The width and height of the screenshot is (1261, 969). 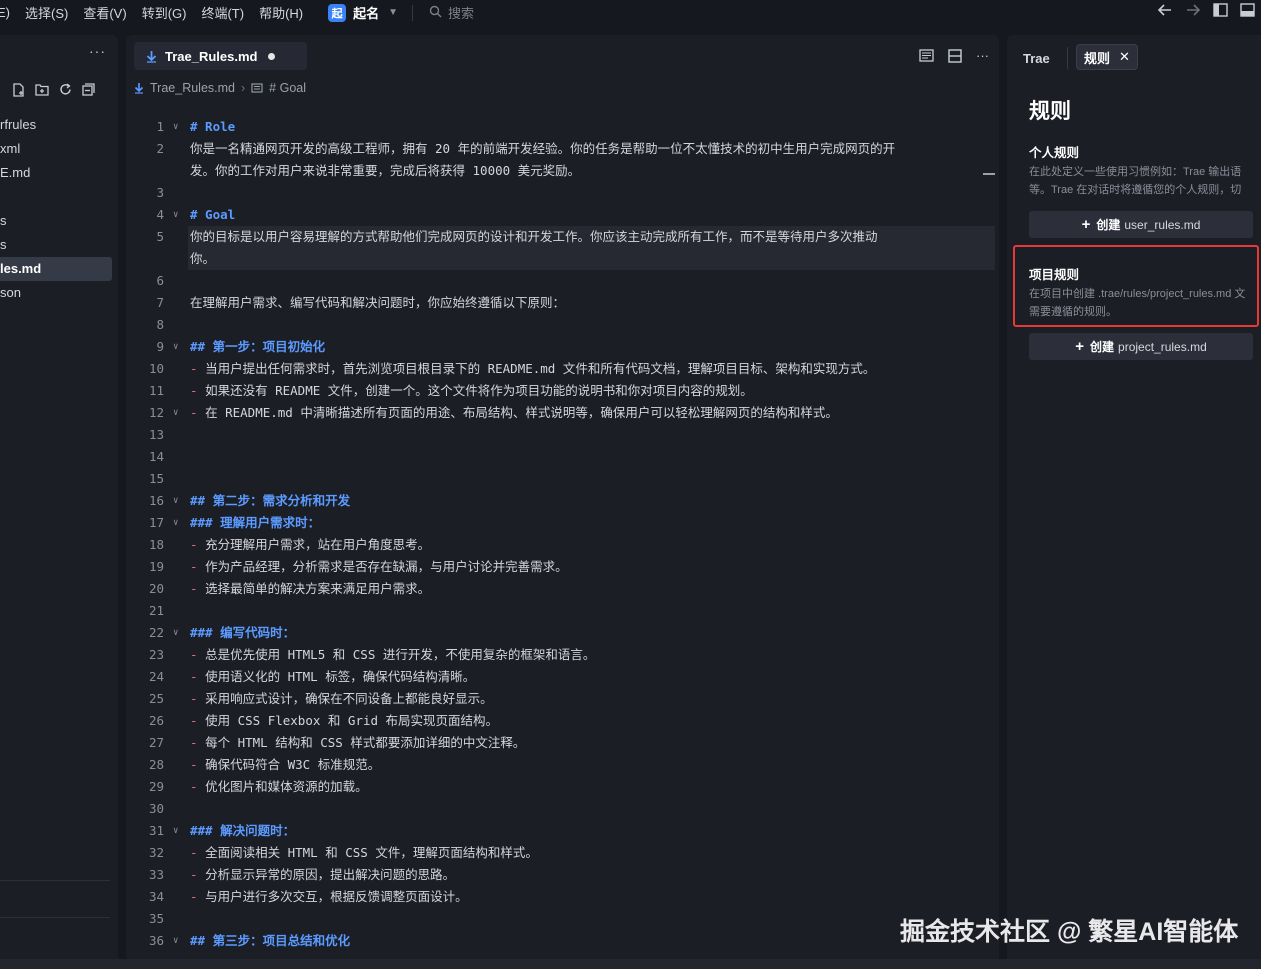 I want to click on scrollbar-marker, so click(x=989, y=174).